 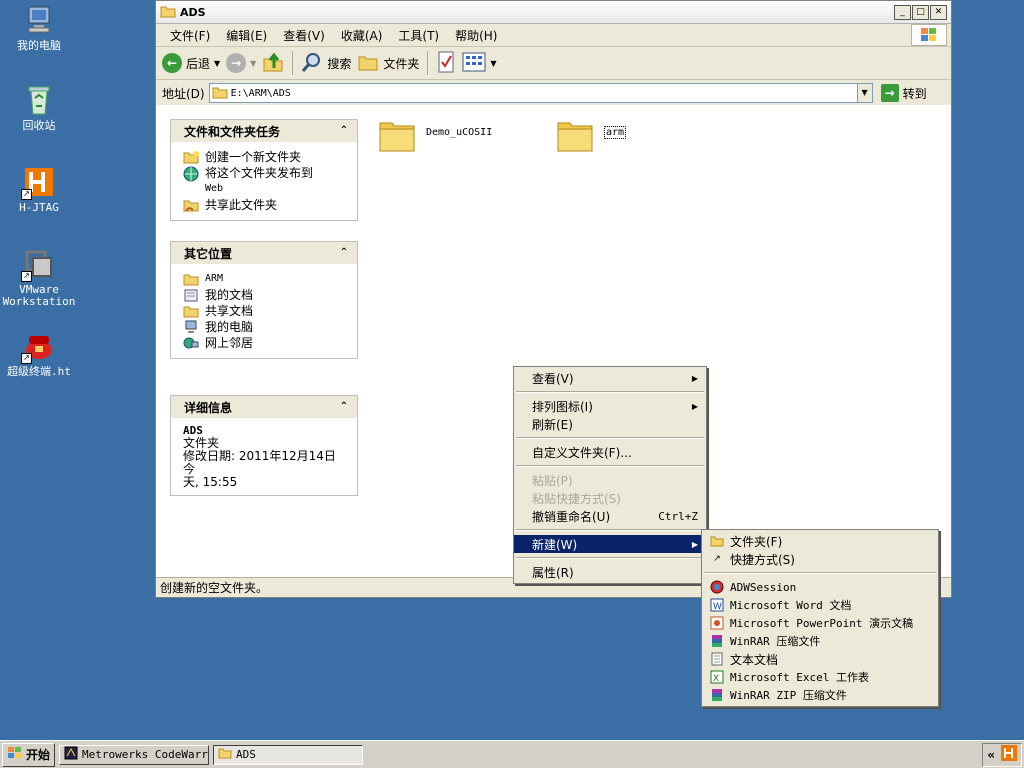 What do you see at coordinates (610, 378) in the screenshot?
I see `menu-item-view: 查看(V) ▶` at bounding box center [610, 378].